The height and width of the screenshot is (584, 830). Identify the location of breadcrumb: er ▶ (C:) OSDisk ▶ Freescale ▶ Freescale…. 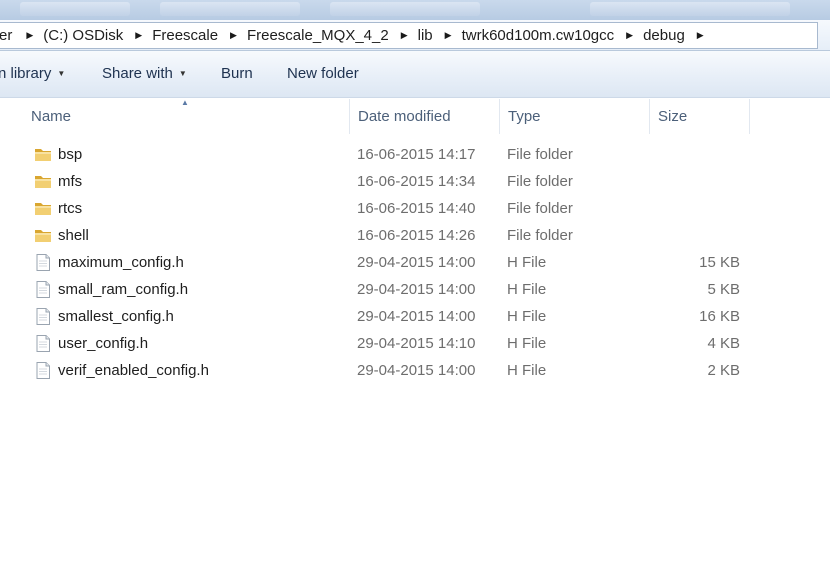
(409, 35).